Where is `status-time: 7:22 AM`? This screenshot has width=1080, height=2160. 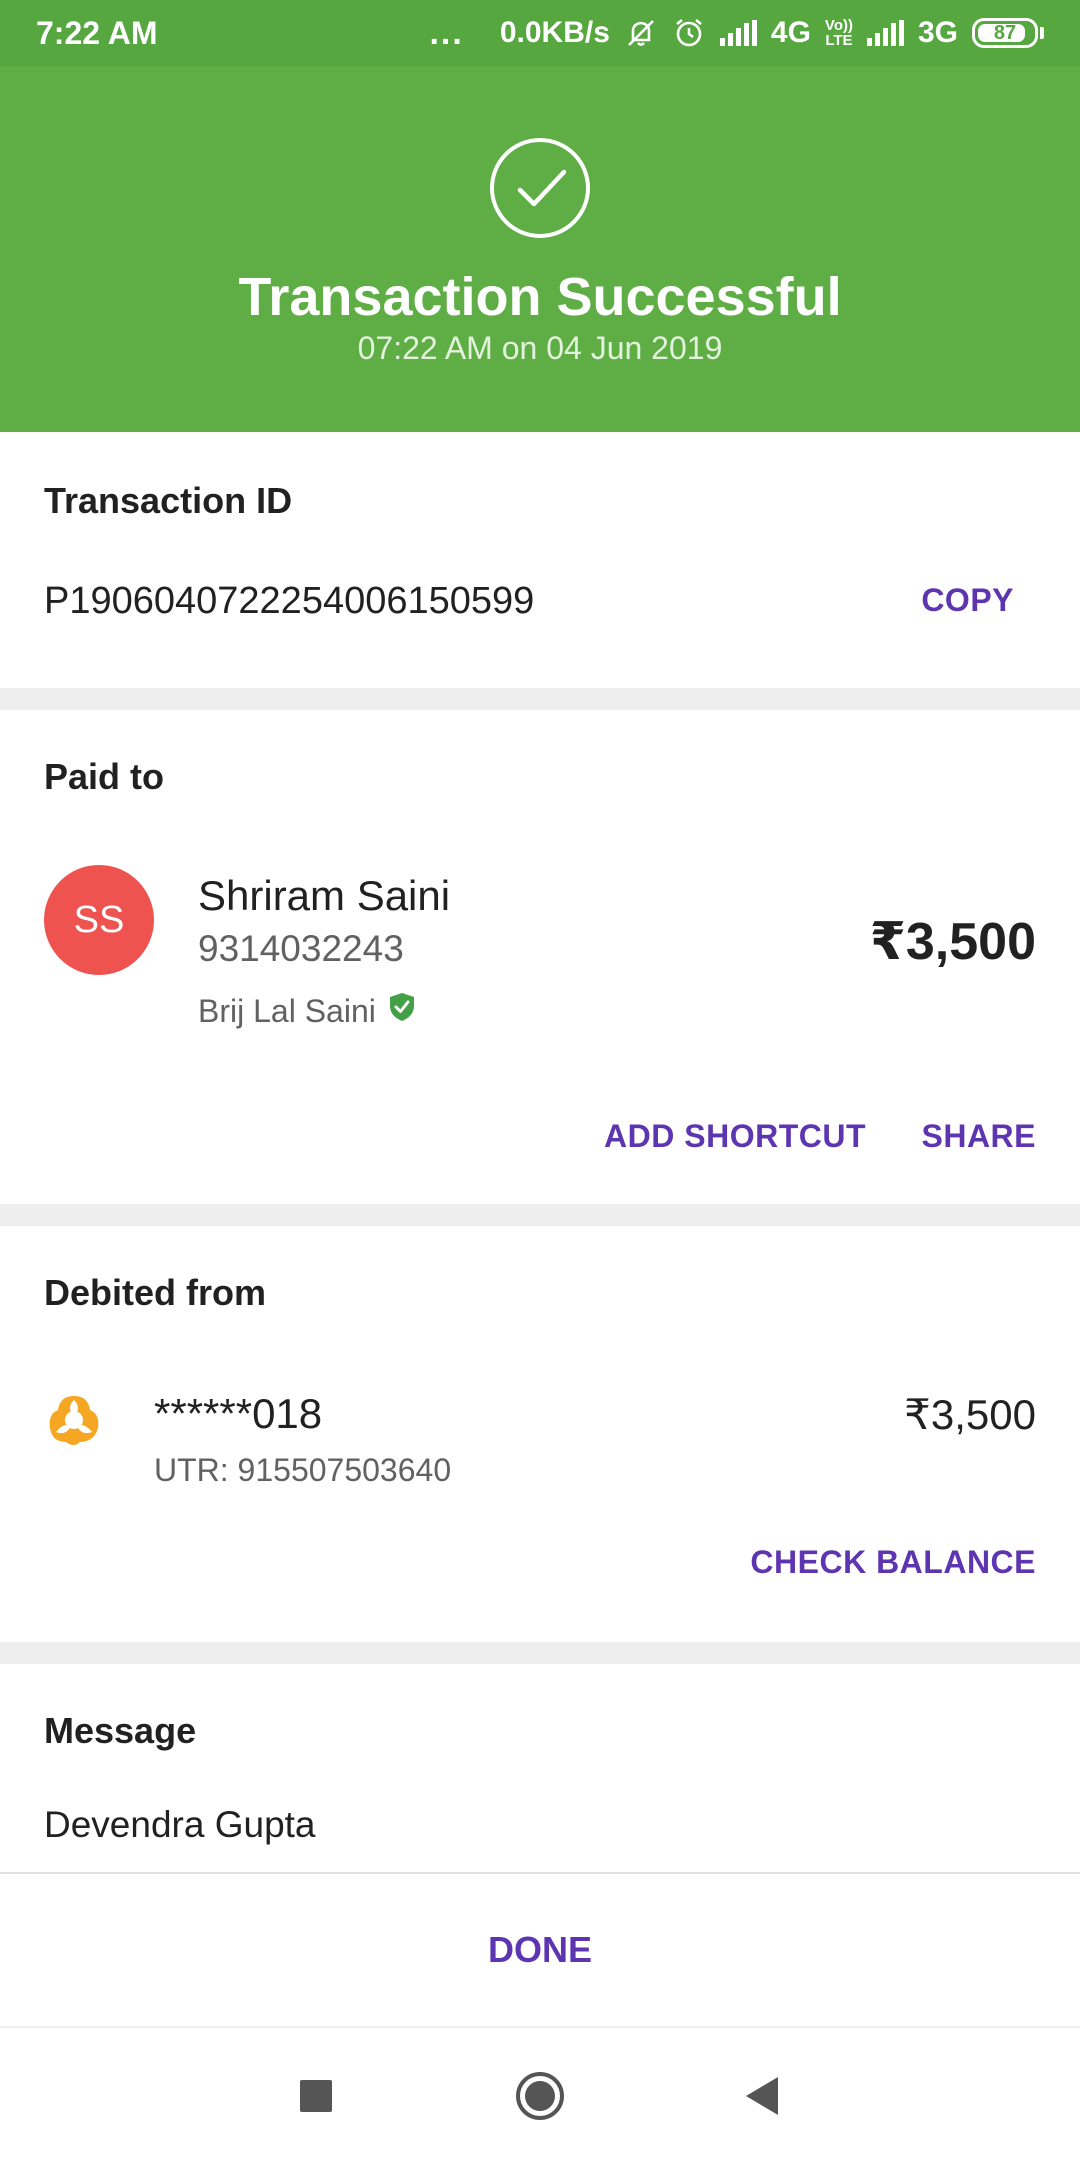
status-time: 7:22 AM is located at coordinates (97, 32).